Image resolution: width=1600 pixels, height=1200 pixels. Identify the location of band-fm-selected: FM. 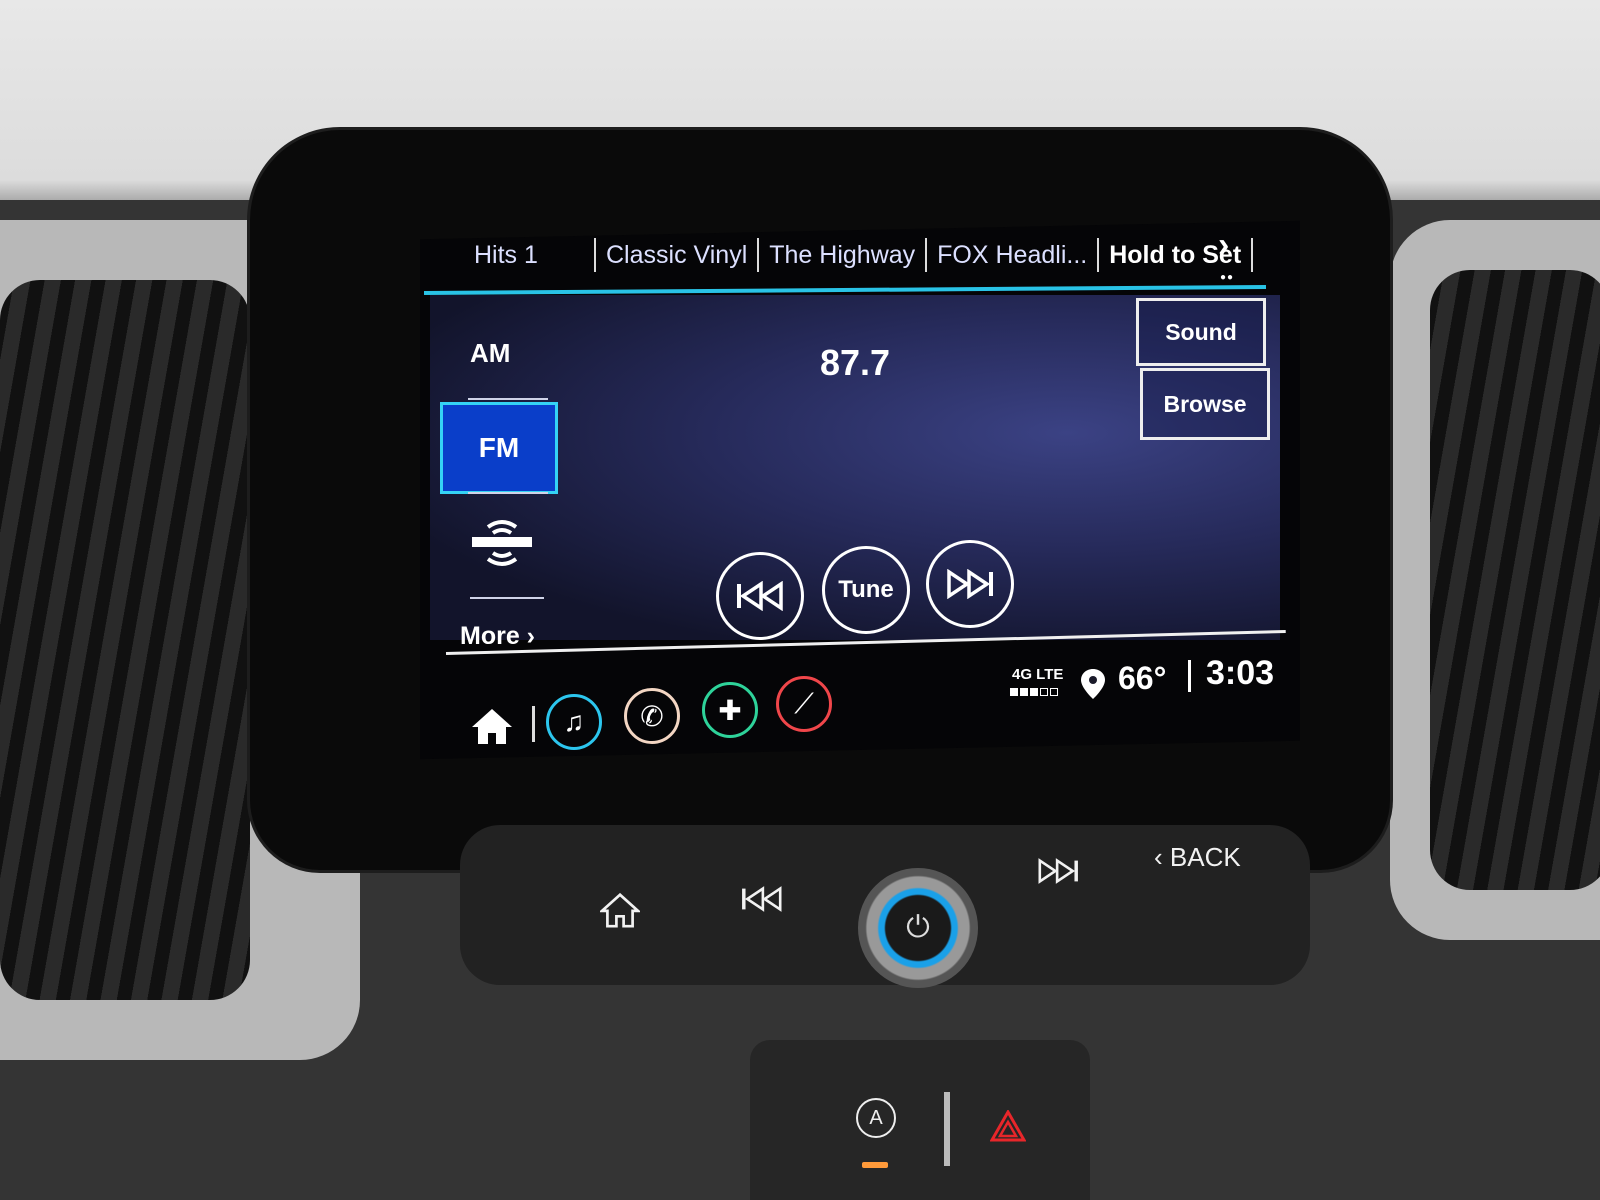
(499, 448).